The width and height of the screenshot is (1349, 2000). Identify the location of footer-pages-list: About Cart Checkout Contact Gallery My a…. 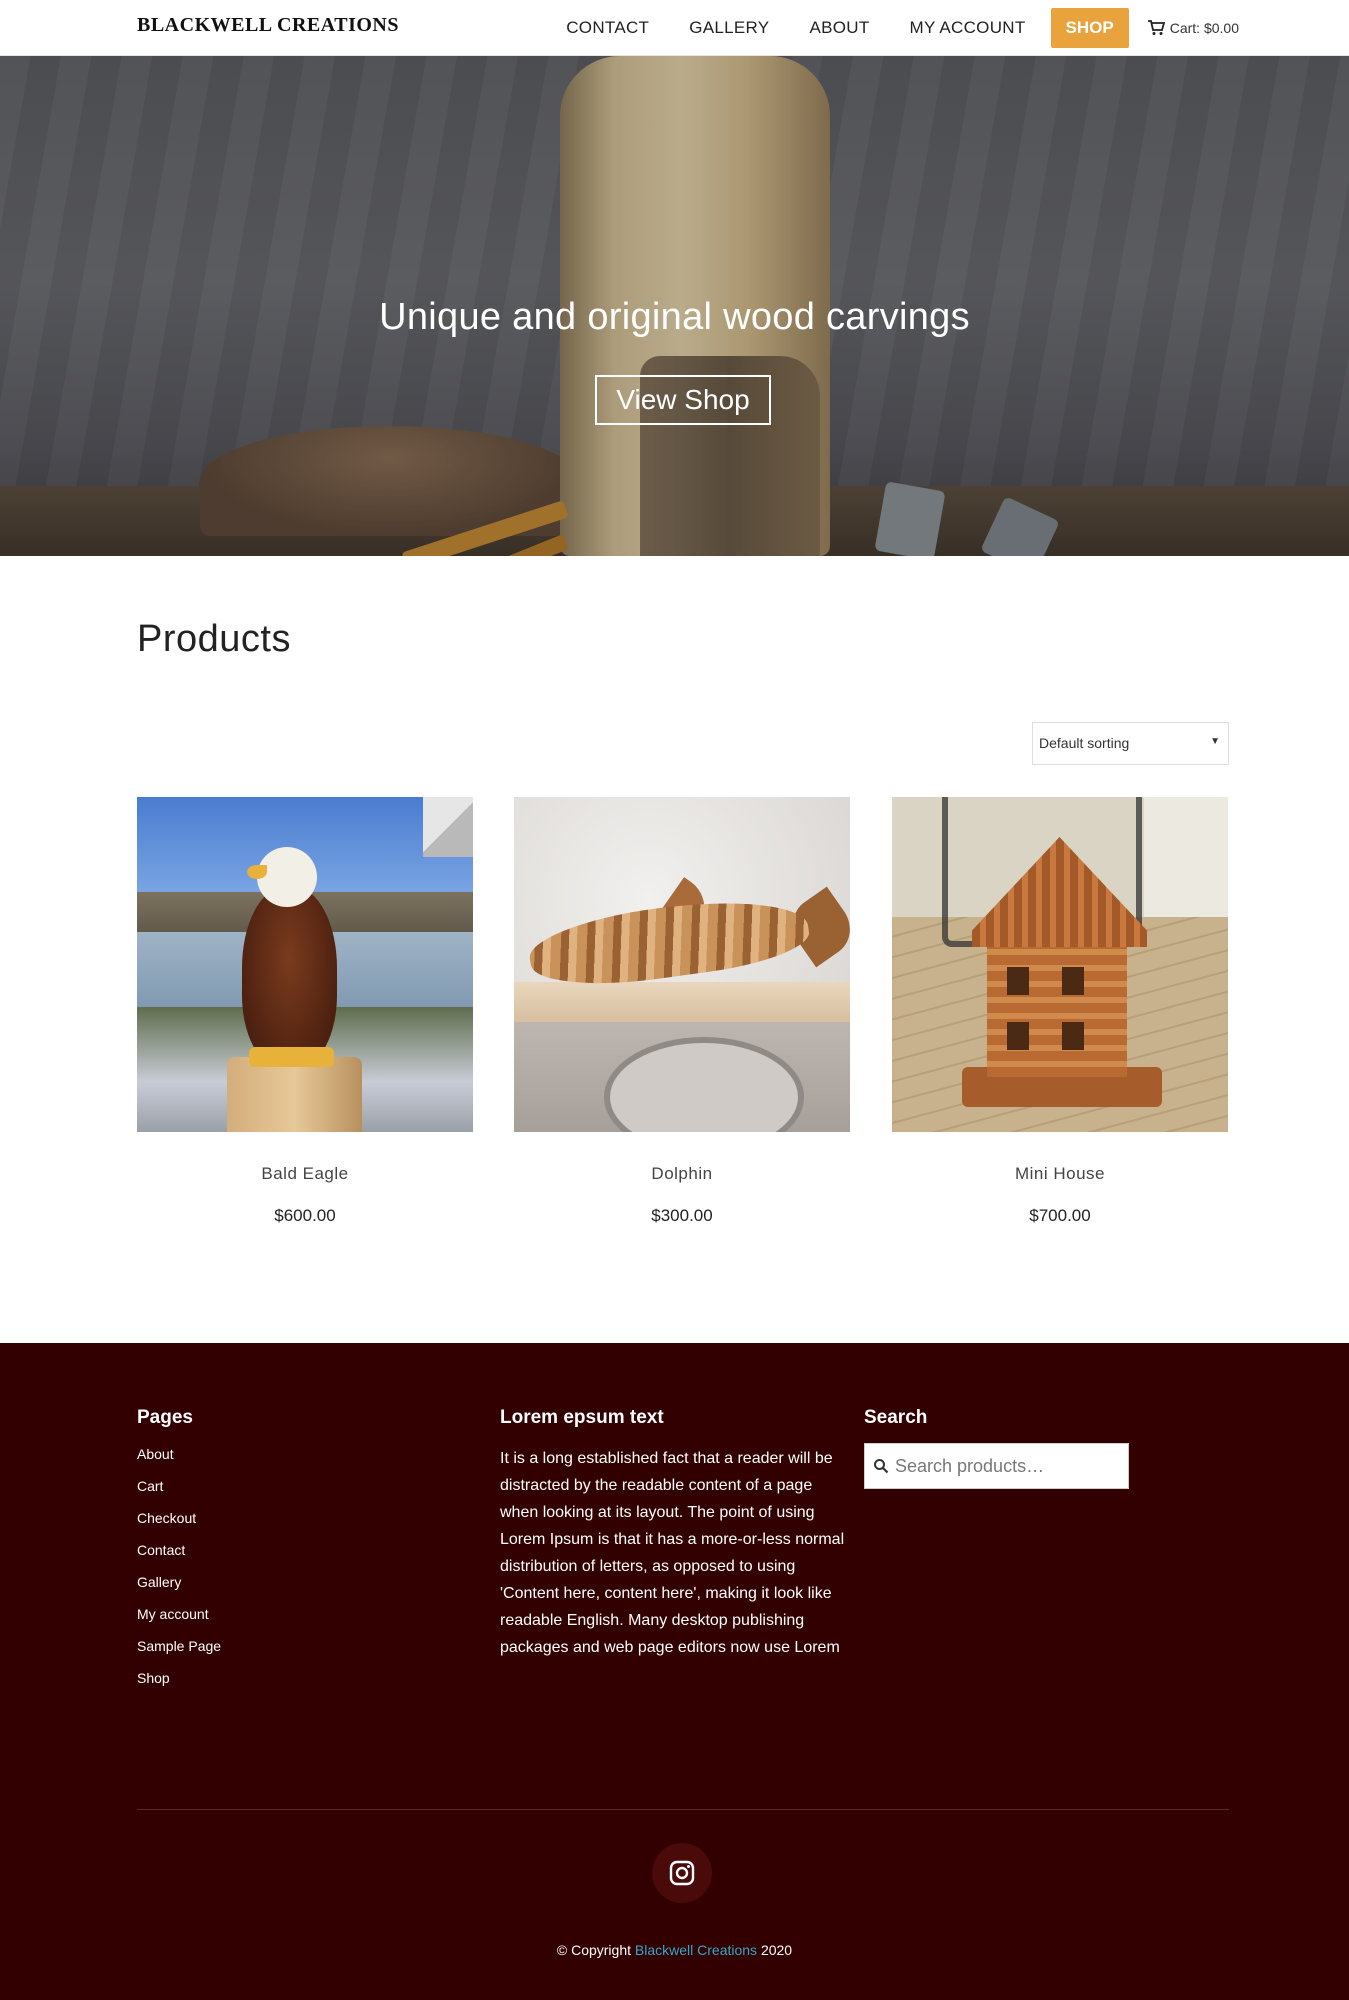
(179, 1573).